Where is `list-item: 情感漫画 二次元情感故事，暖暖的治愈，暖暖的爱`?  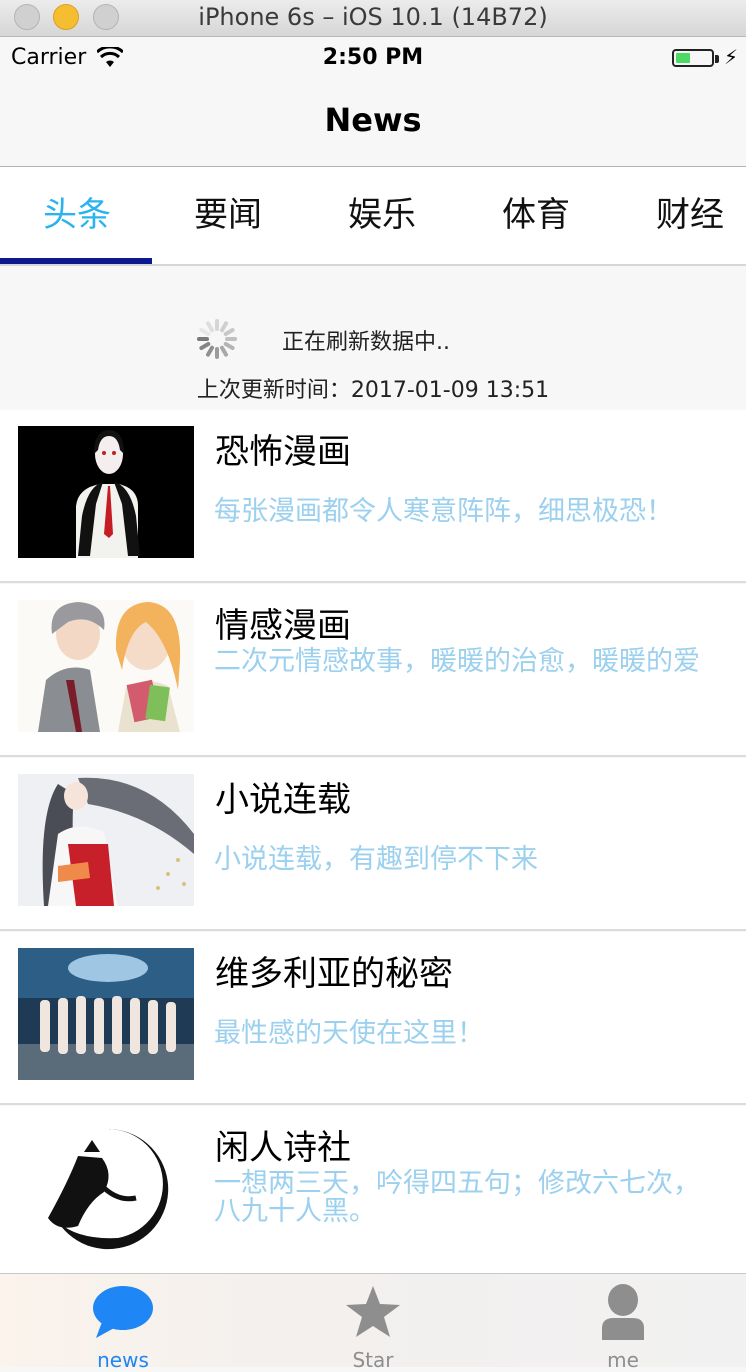
list-item: 情感漫画 二次元情感故事，暖暖的治愈，暖暖的爱 is located at coordinates (373, 670).